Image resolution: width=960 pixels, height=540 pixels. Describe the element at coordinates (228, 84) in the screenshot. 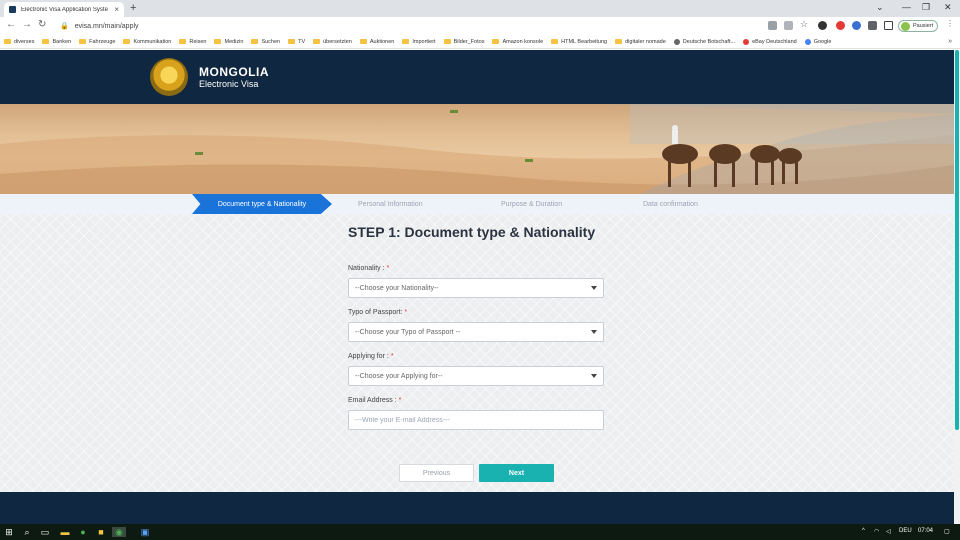

I see `brand-subtitle: Electronic Visa` at that location.